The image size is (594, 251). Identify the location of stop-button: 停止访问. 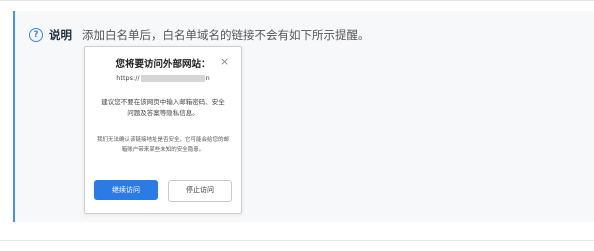
(200, 191).